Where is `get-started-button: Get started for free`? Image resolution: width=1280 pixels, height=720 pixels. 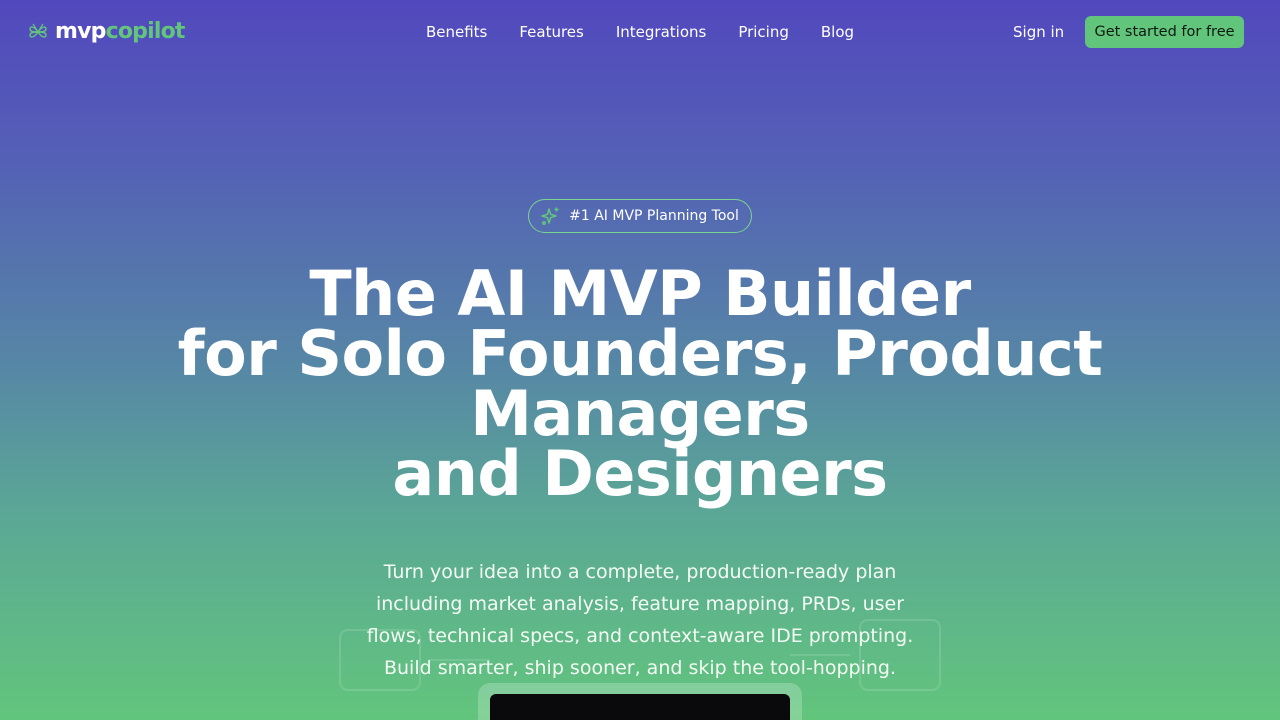 get-started-button: Get started for free is located at coordinates (1164, 32).